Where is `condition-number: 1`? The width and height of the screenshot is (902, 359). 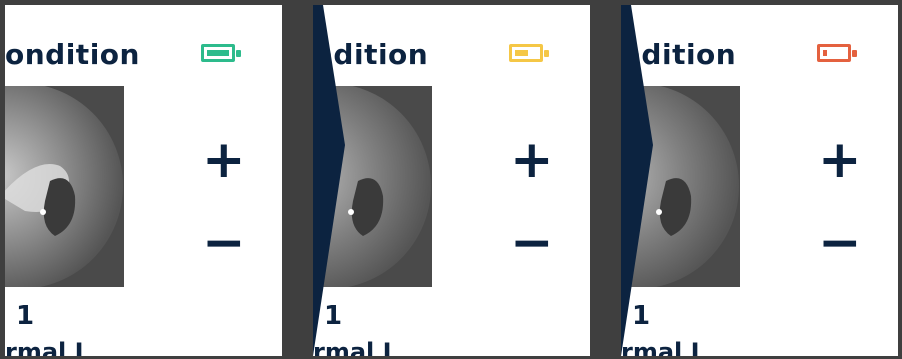
condition-number: 1 is located at coordinates (25, 316).